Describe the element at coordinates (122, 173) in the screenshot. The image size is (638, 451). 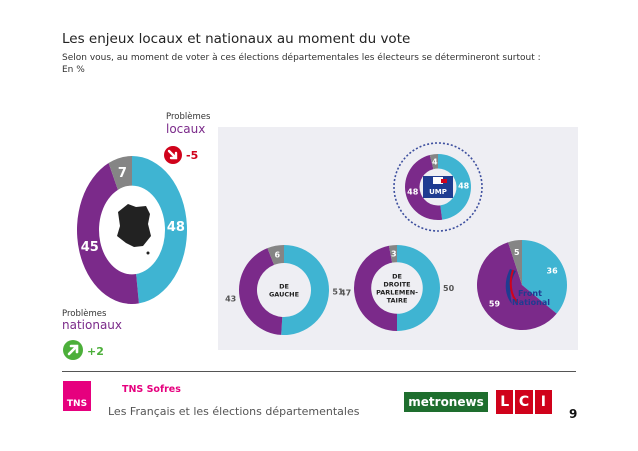
I see `donut-ensemble-label-nsp: 7` at that location.